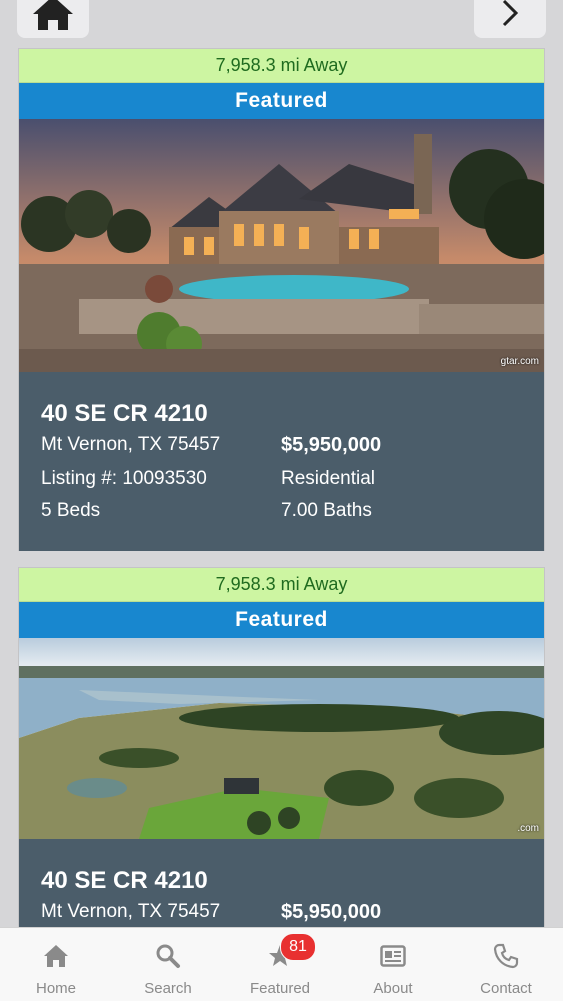  Describe the element at coordinates (393, 956) in the screenshot. I see `id-card-icon` at that location.